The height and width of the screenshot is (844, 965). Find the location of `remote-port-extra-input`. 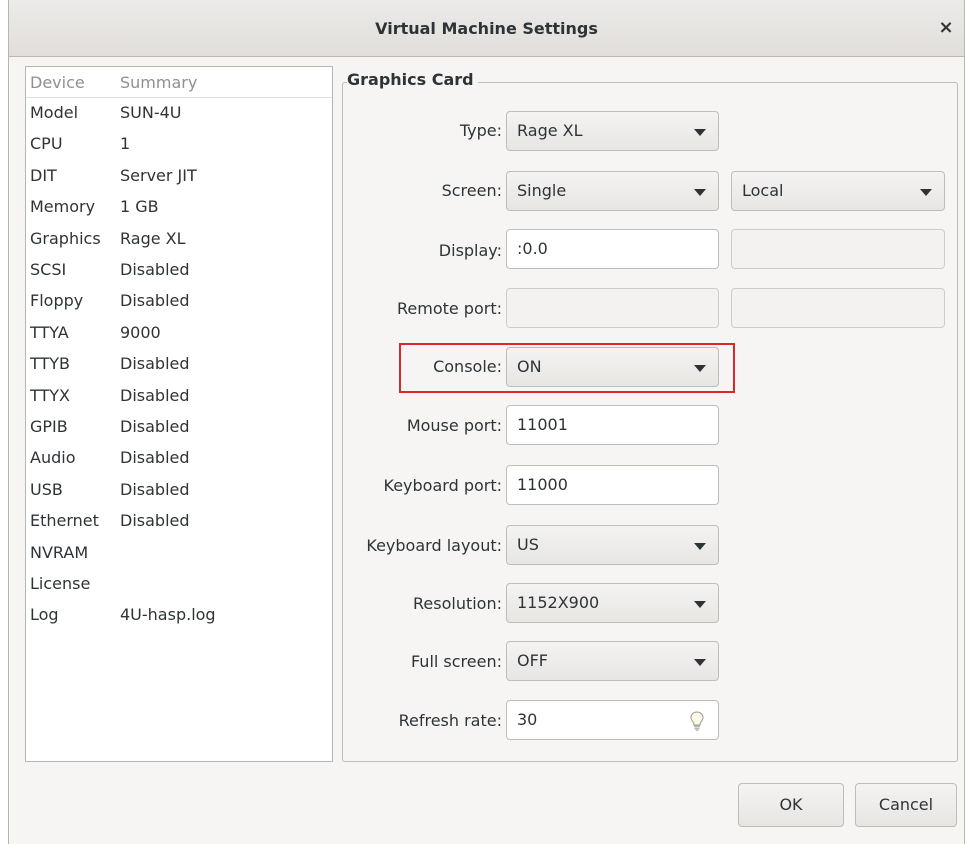

remote-port-extra-input is located at coordinates (838, 308).